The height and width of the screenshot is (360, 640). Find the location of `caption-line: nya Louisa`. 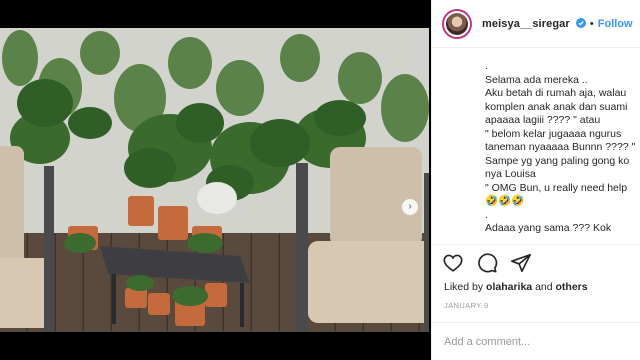

caption-line: nya Louisa is located at coordinates (510, 174).